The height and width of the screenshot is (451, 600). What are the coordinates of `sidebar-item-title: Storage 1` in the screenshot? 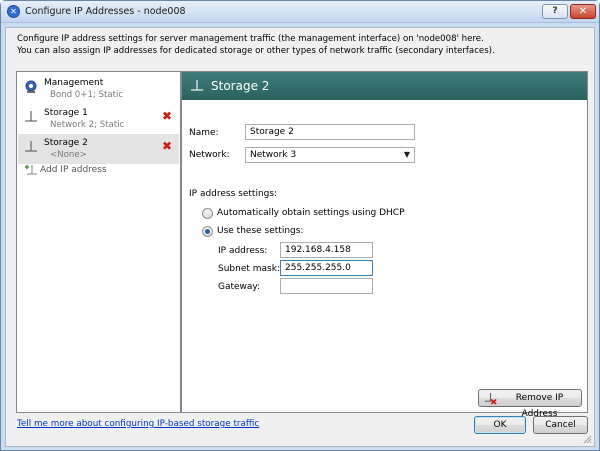 It's located at (66, 113).